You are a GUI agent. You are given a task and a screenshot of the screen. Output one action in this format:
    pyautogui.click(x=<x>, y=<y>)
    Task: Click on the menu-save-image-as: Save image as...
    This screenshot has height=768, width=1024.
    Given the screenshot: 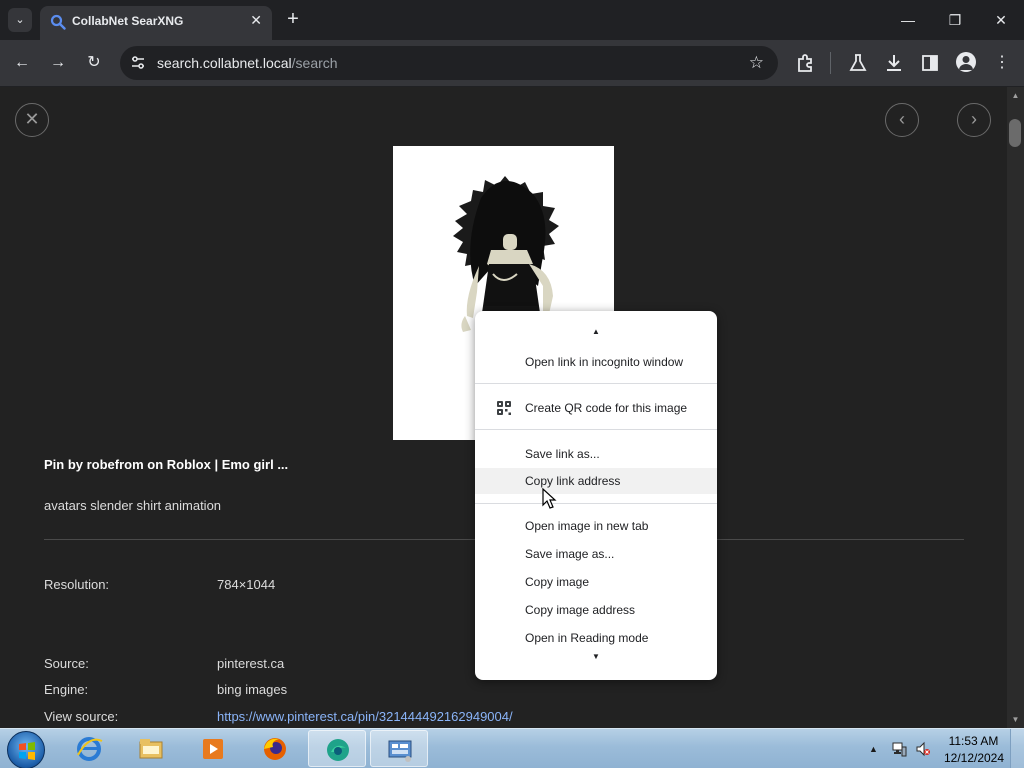 What is the action you would take?
    pyautogui.click(x=596, y=554)
    